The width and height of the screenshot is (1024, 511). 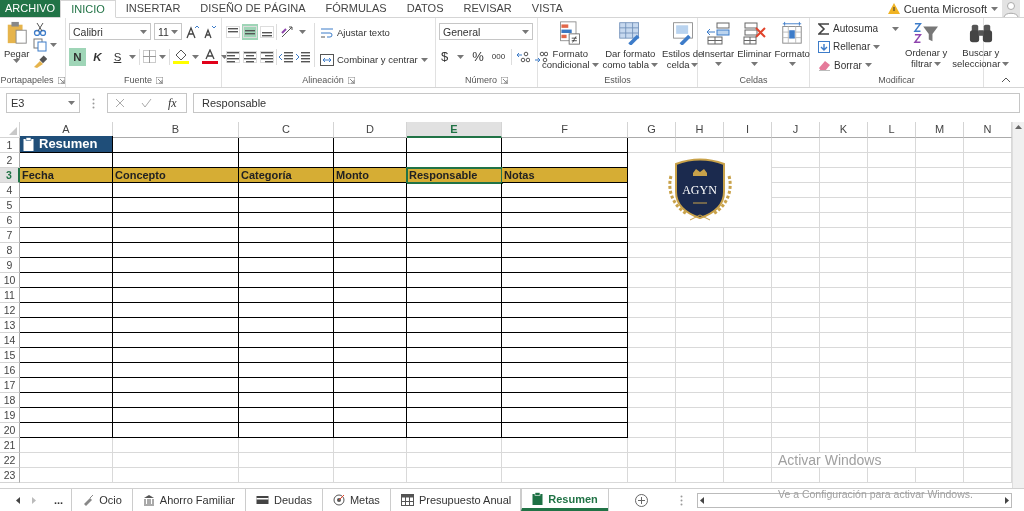 I want to click on edit-button: Ordenar y filtrar, so click(x=926, y=47).